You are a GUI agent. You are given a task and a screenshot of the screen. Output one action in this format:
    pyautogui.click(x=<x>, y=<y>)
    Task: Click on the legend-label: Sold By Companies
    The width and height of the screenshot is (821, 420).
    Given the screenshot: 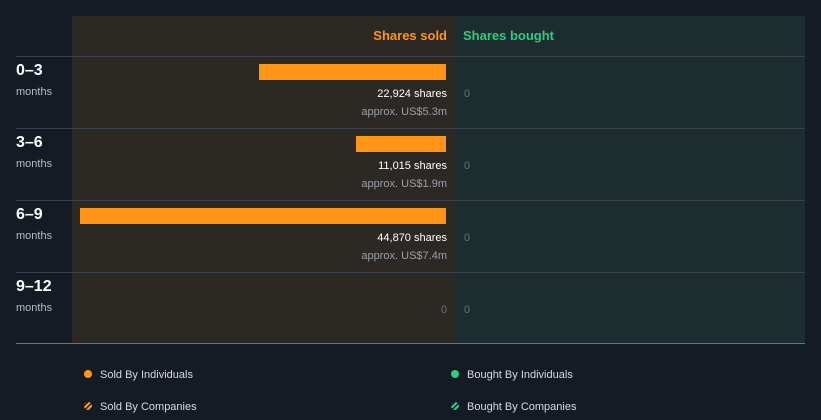 What is the action you would take?
    pyautogui.click(x=148, y=407)
    